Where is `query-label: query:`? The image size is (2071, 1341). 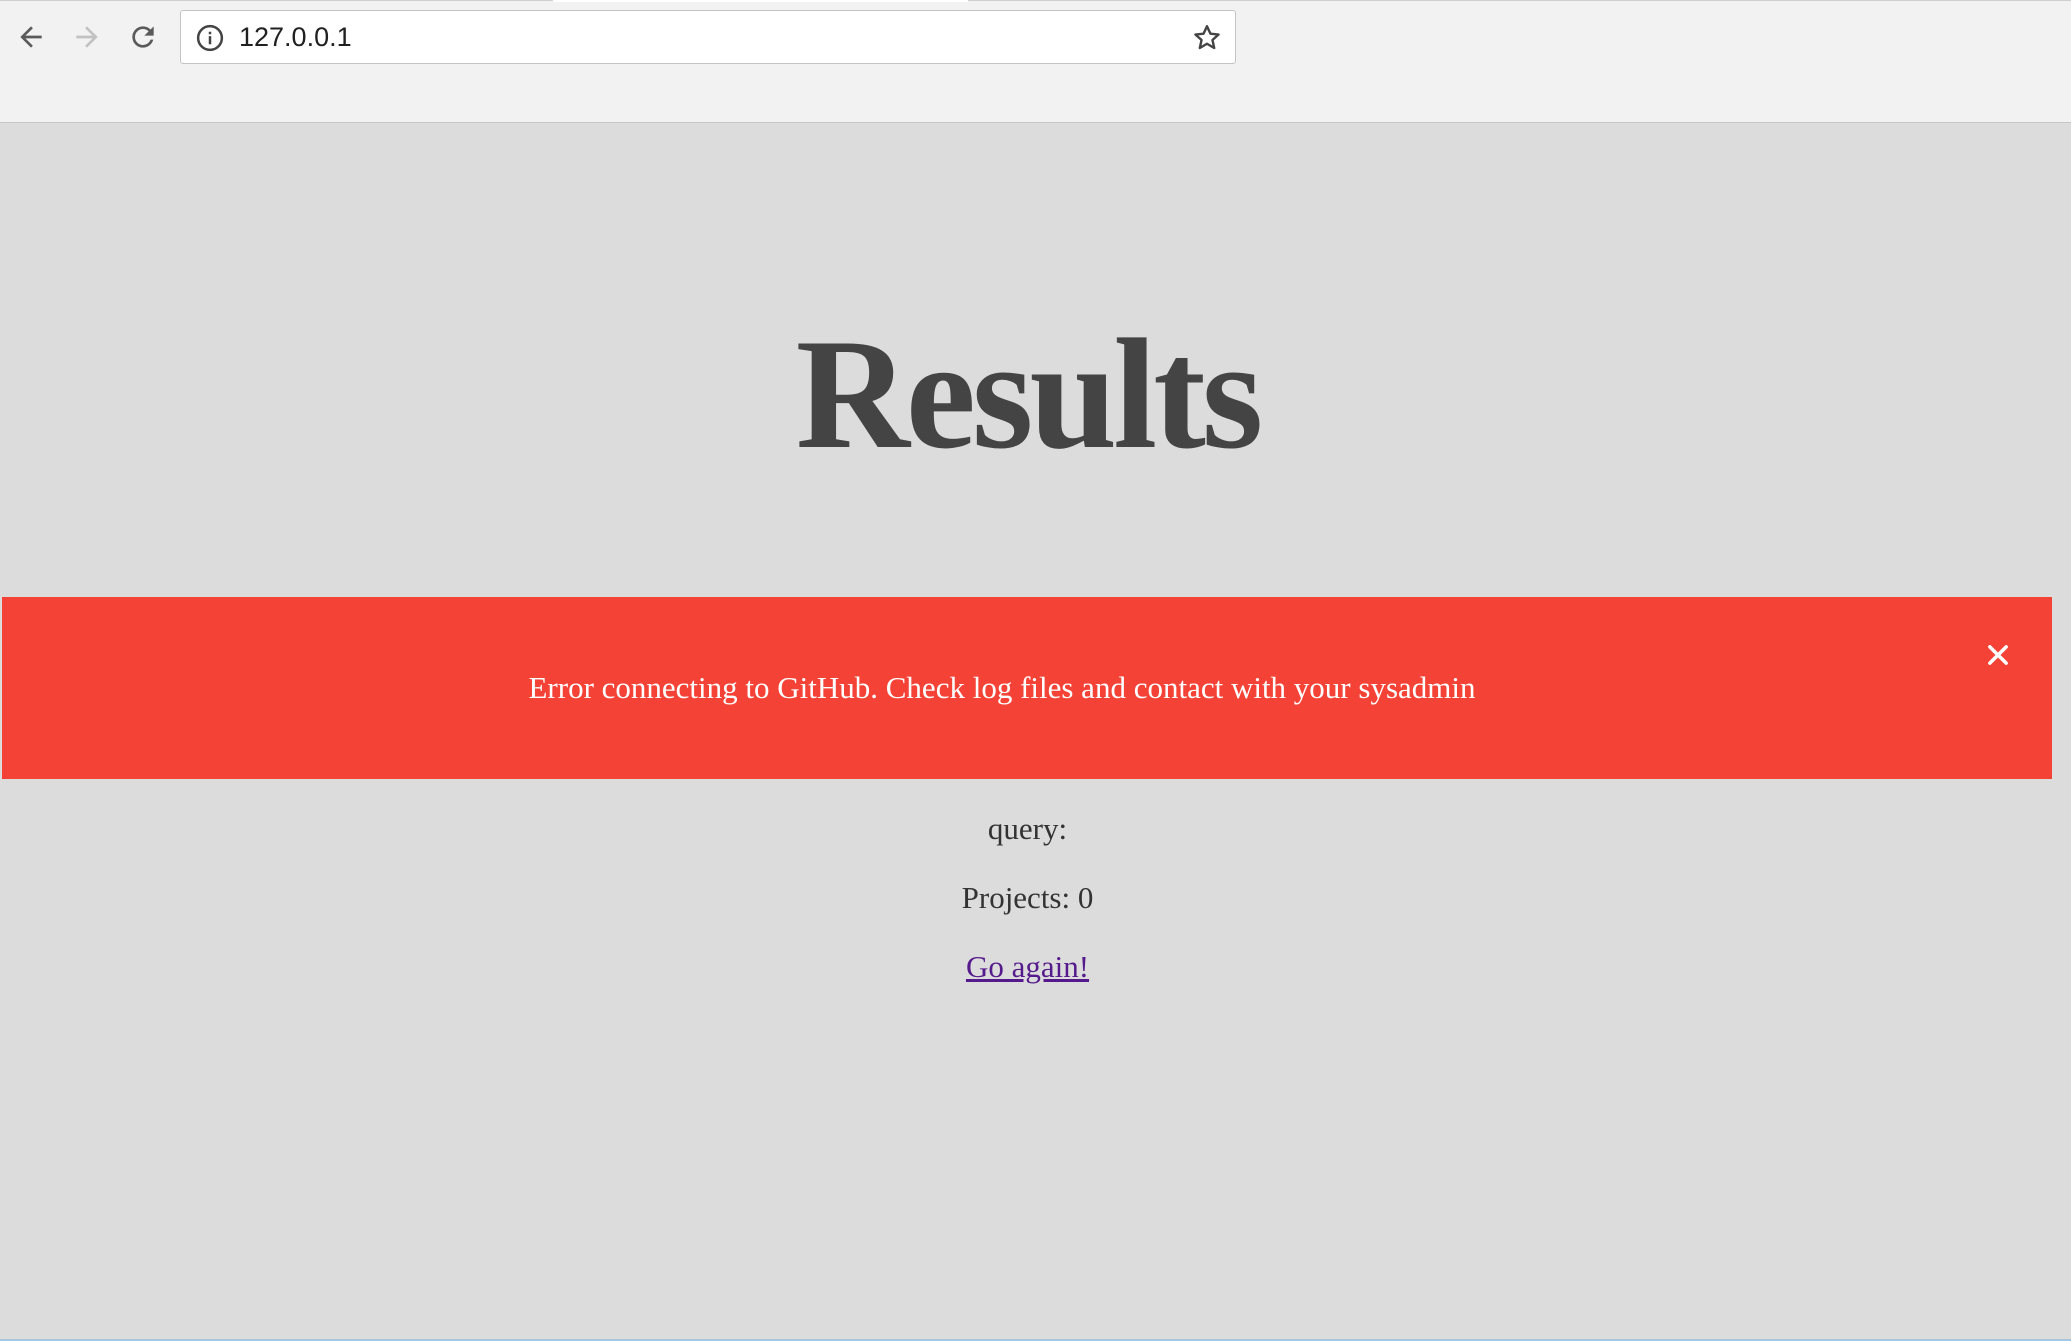 query-label: query: is located at coordinates (1027, 828).